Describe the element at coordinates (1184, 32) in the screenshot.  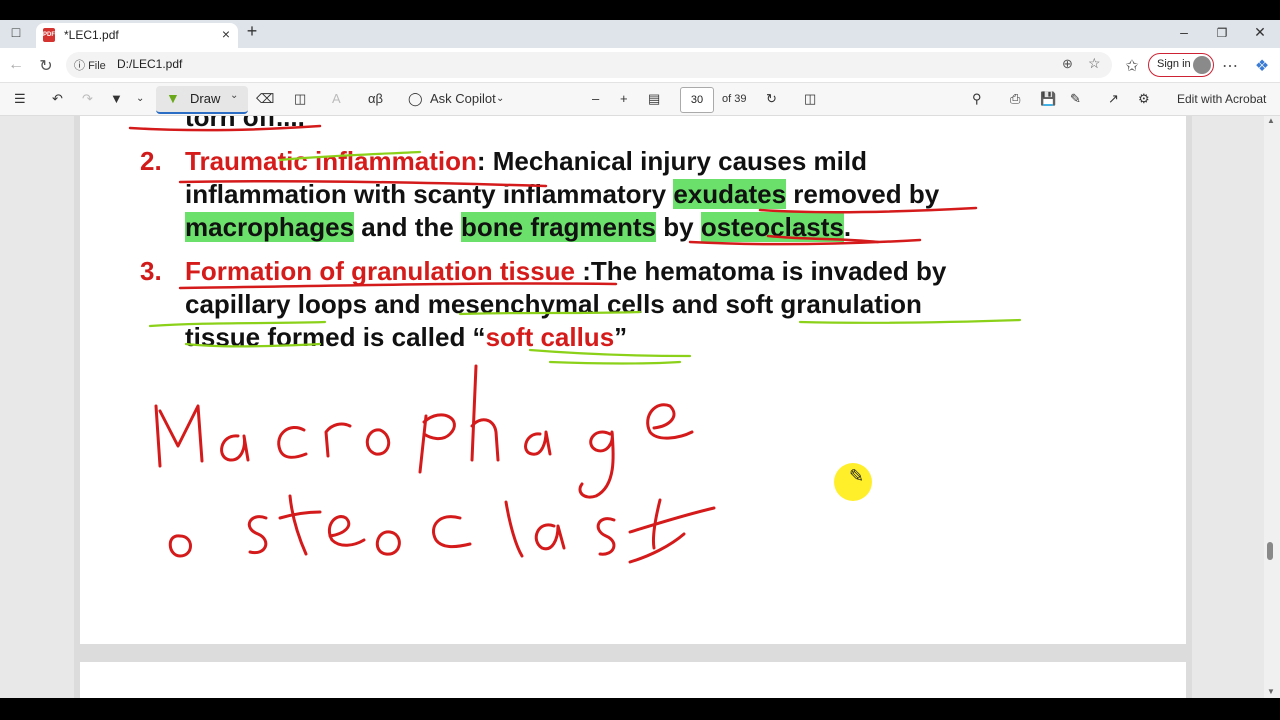
I see `minimize-icon: –` at that location.